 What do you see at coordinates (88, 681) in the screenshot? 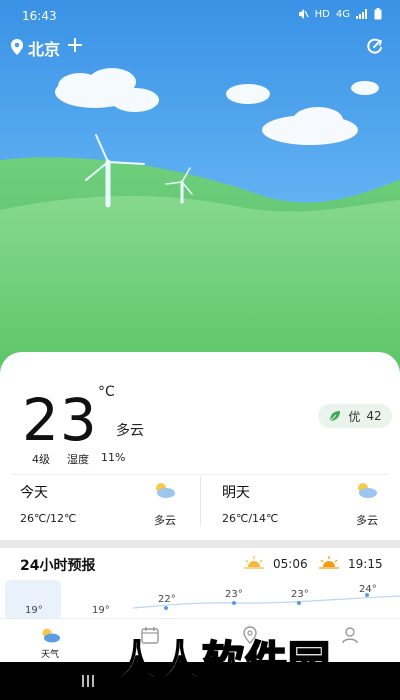
I see `recent-apps-icon` at bounding box center [88, 681].